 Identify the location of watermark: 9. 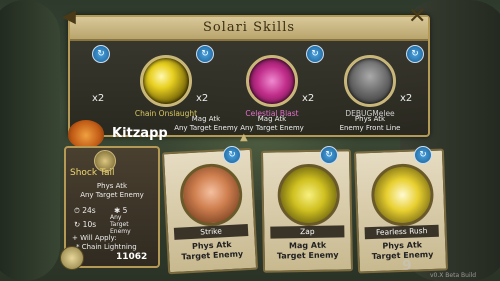
(407, 266).